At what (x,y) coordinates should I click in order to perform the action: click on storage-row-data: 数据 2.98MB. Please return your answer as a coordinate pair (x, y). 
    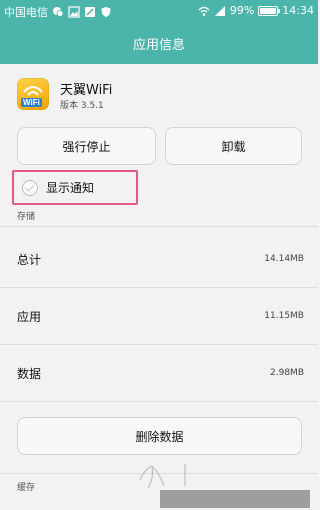
    Looking at the image, I should click on (159, 373).